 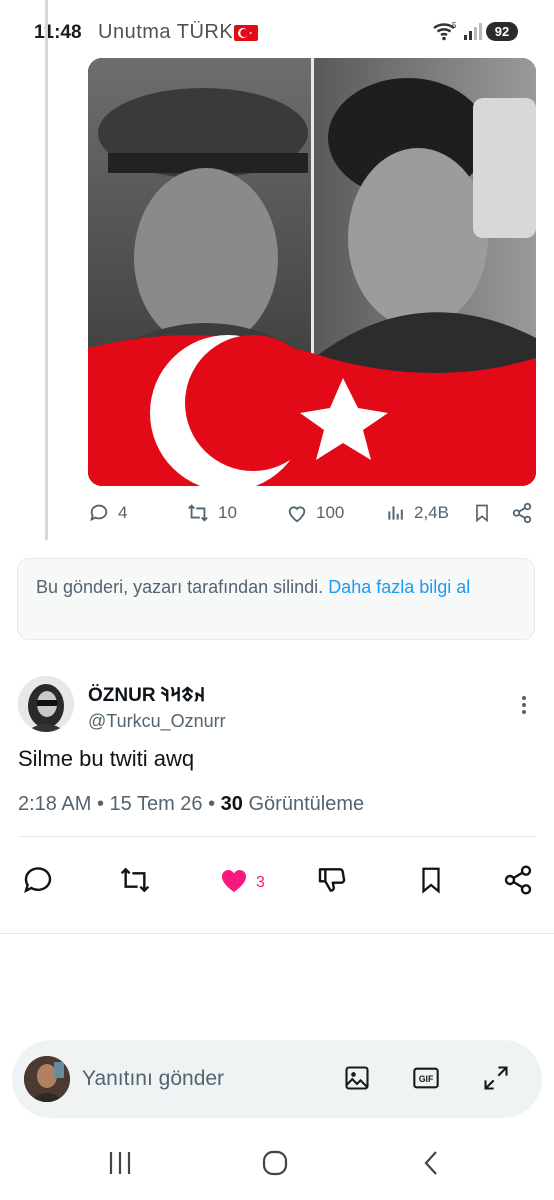 What do you see at coordinates (431, 512) in the screenshot?
I see `views-count: 2,4B` at bounding box center [431, 512].